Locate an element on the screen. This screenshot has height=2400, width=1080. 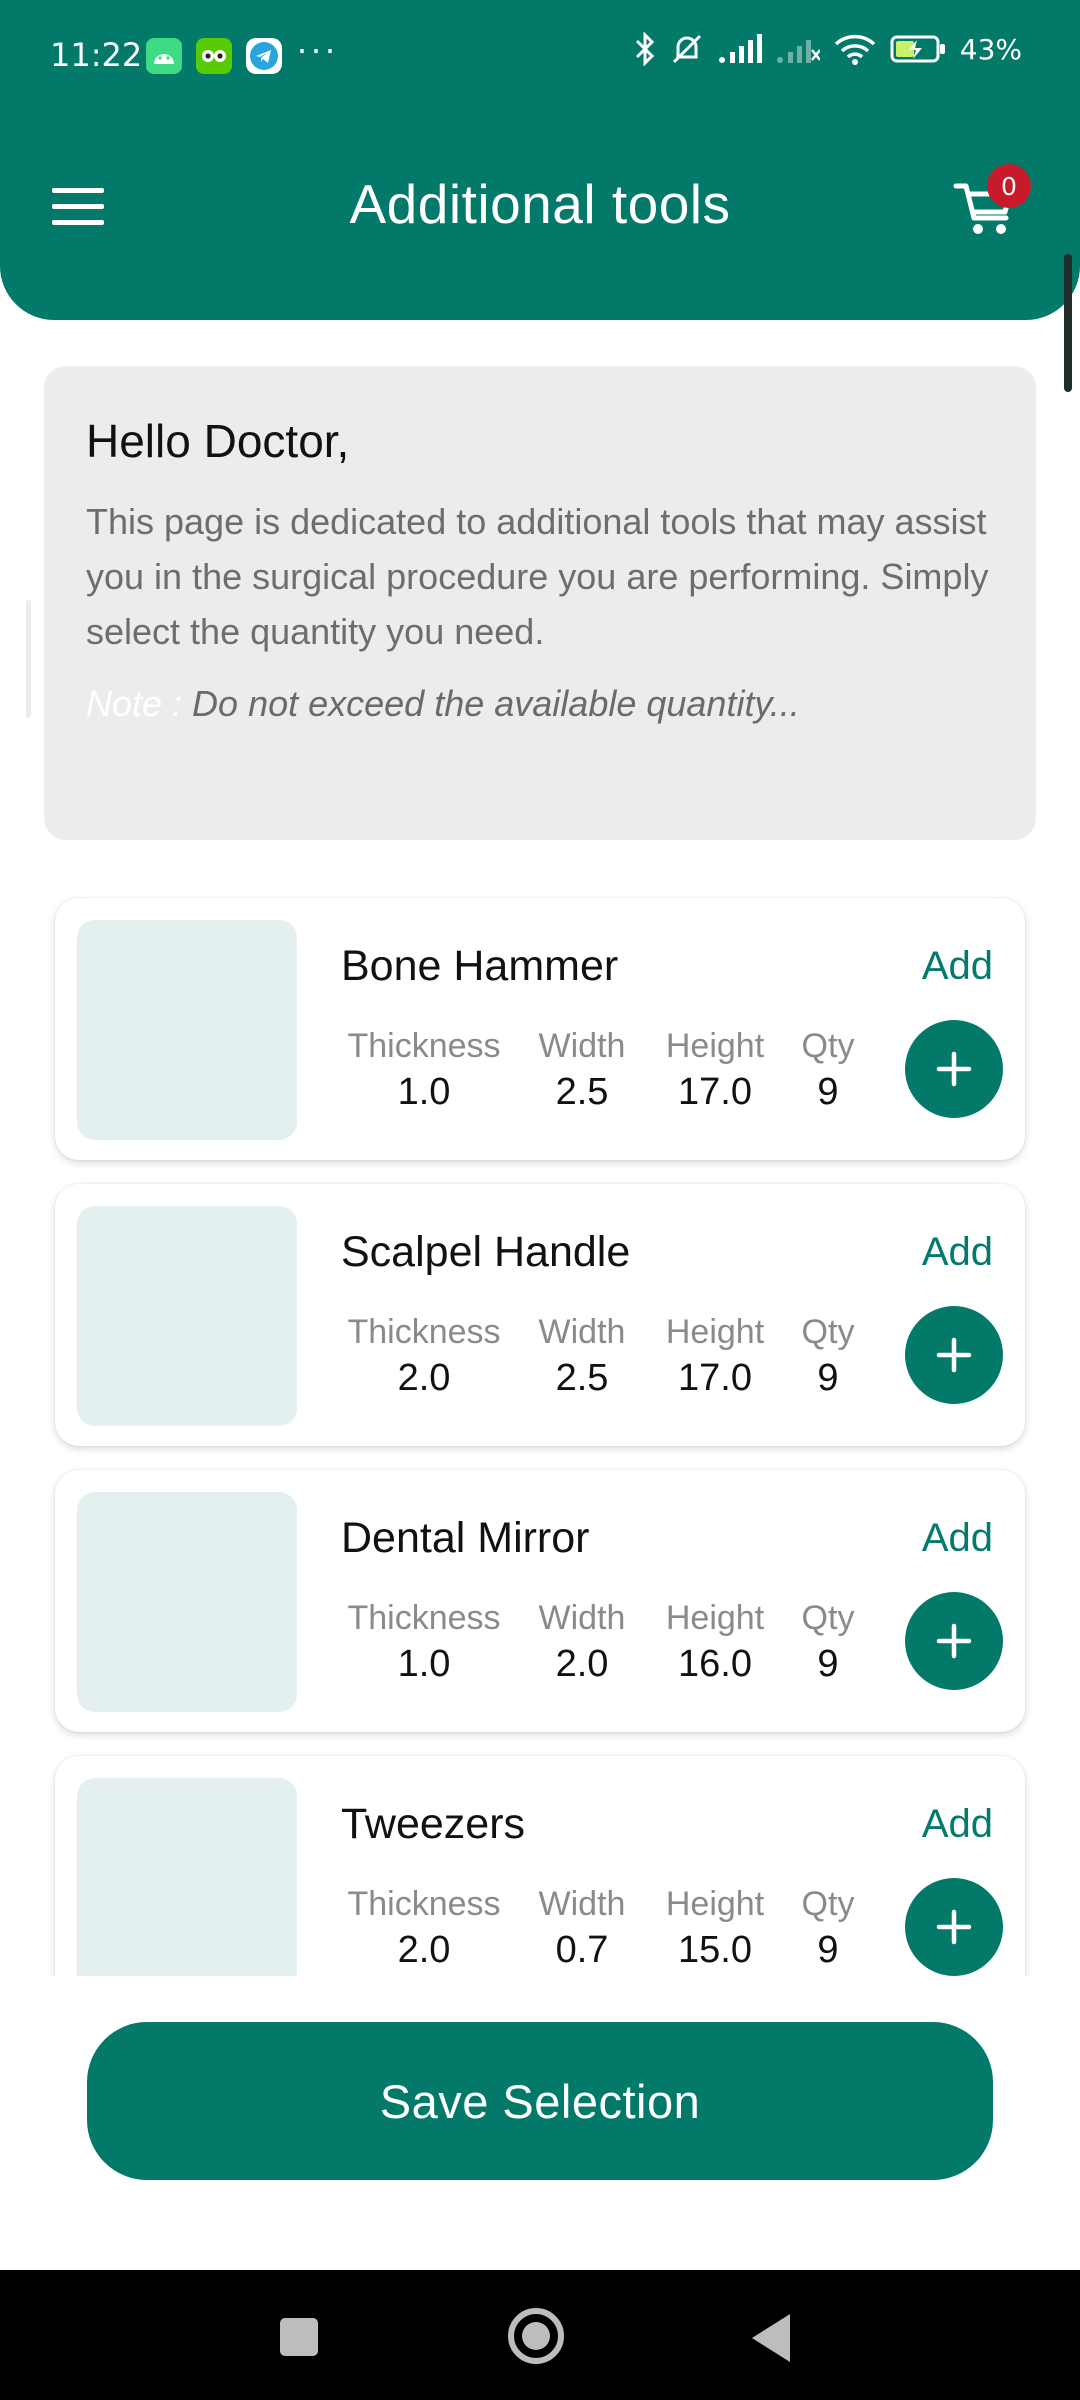
wifi-icon is located at coordinates (854, 49).